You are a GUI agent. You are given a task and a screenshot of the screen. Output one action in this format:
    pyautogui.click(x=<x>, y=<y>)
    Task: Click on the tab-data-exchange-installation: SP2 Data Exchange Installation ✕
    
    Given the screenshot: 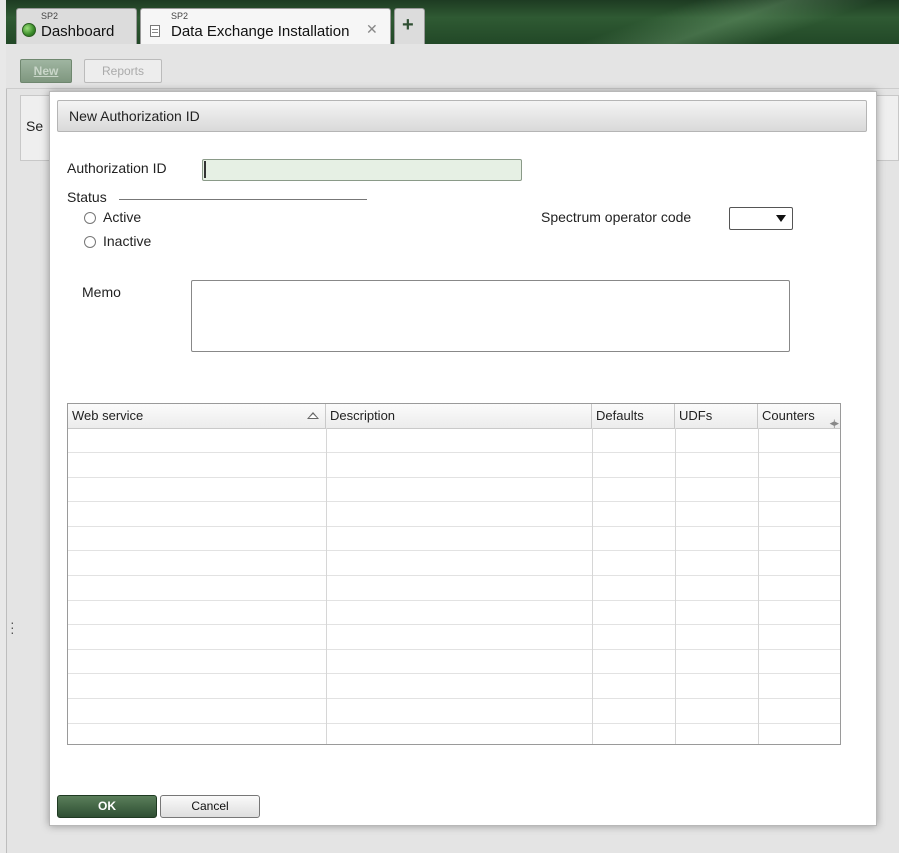 What is the action you would take?
    pyautogui.click(x=265, y=26)
    